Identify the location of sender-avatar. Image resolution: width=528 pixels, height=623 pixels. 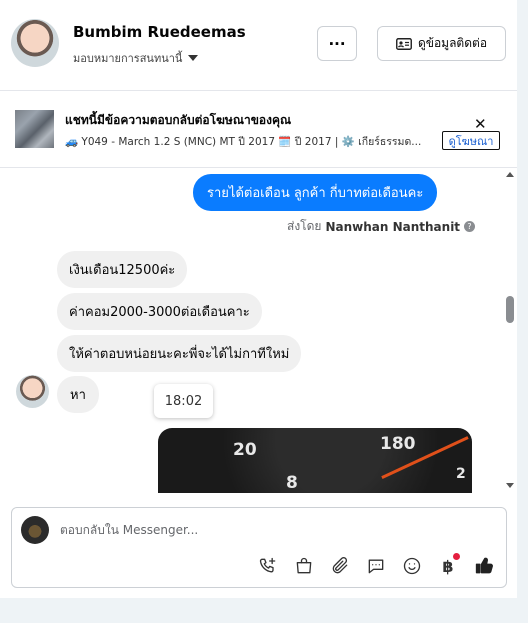
(32, 391).